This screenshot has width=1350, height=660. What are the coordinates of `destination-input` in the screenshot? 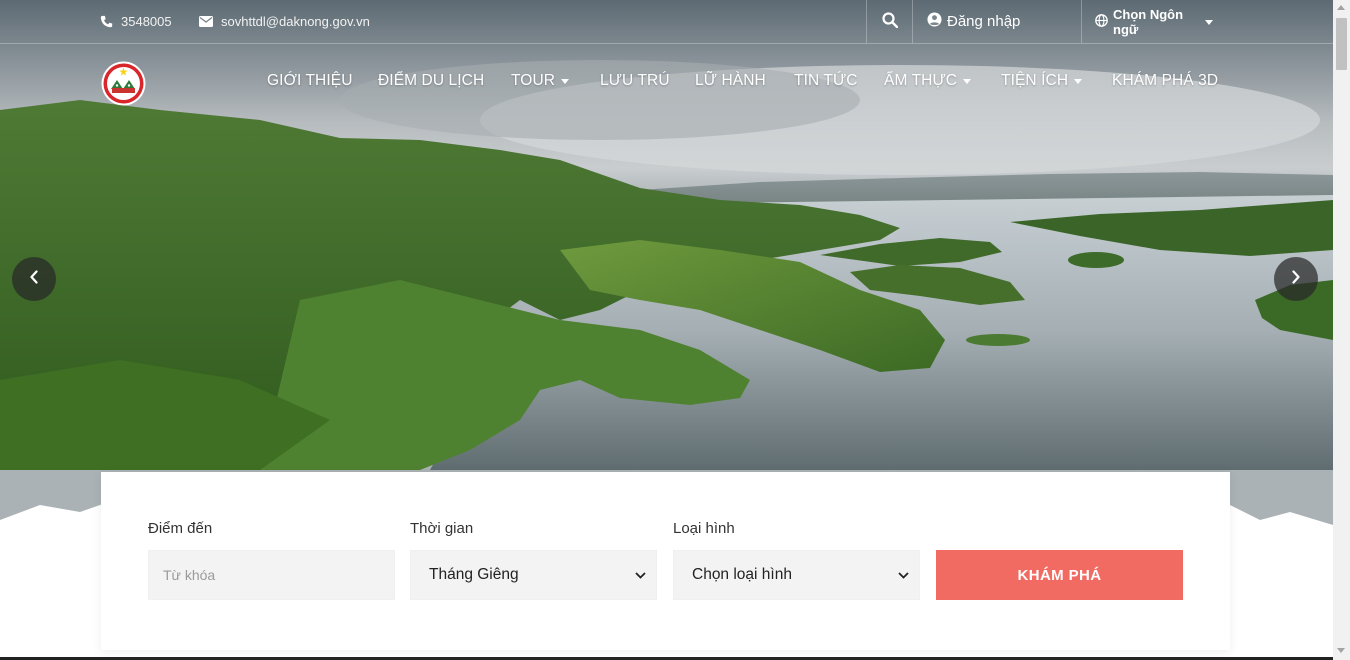 It's located at (271, 575).